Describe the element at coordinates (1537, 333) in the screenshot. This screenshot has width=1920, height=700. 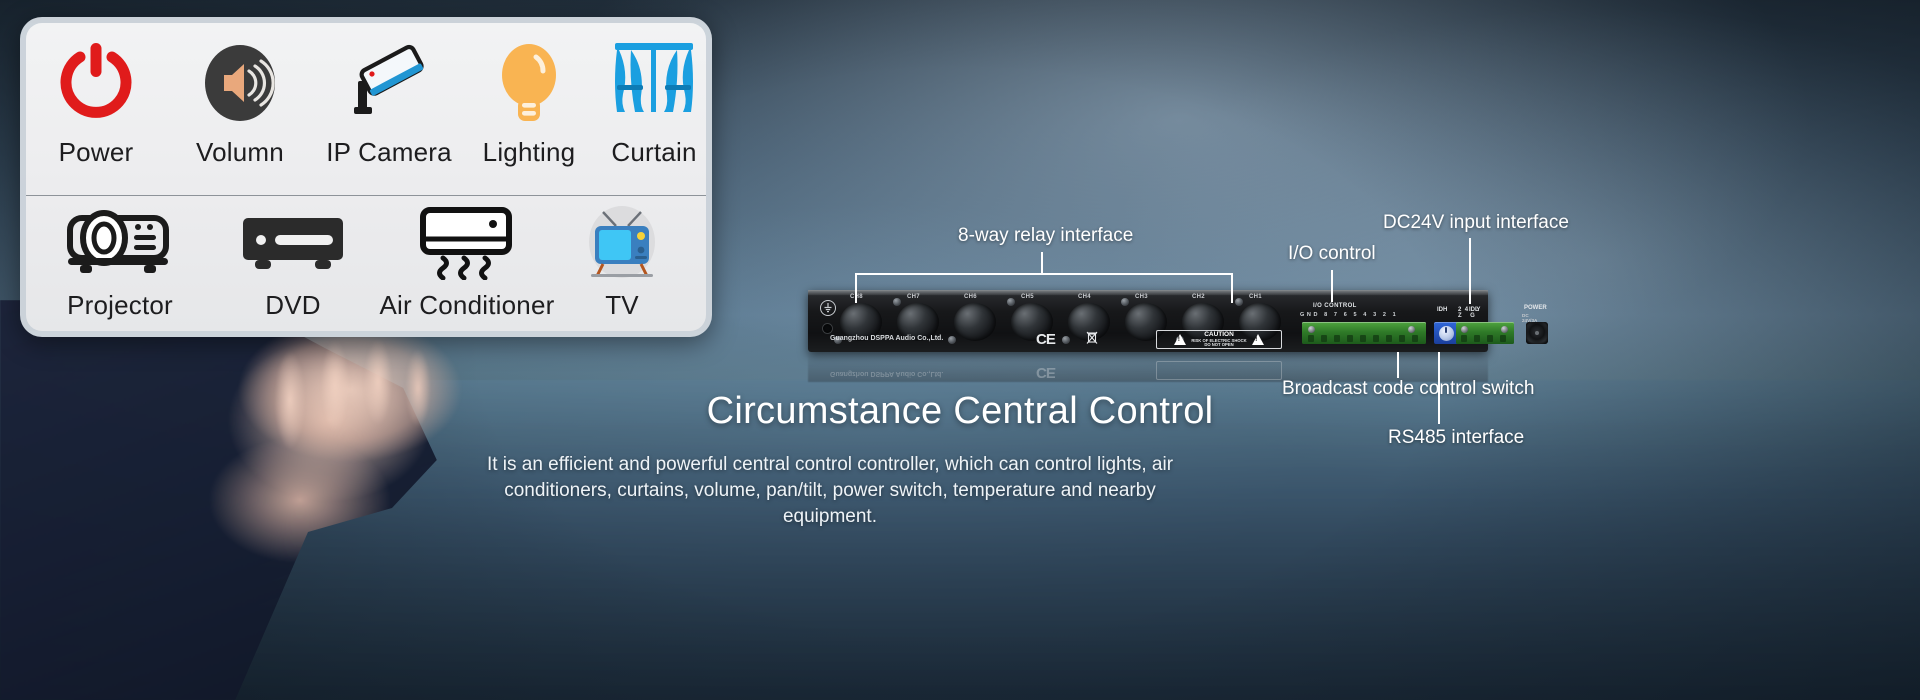
I see `dc24v-input-jack` at that location.